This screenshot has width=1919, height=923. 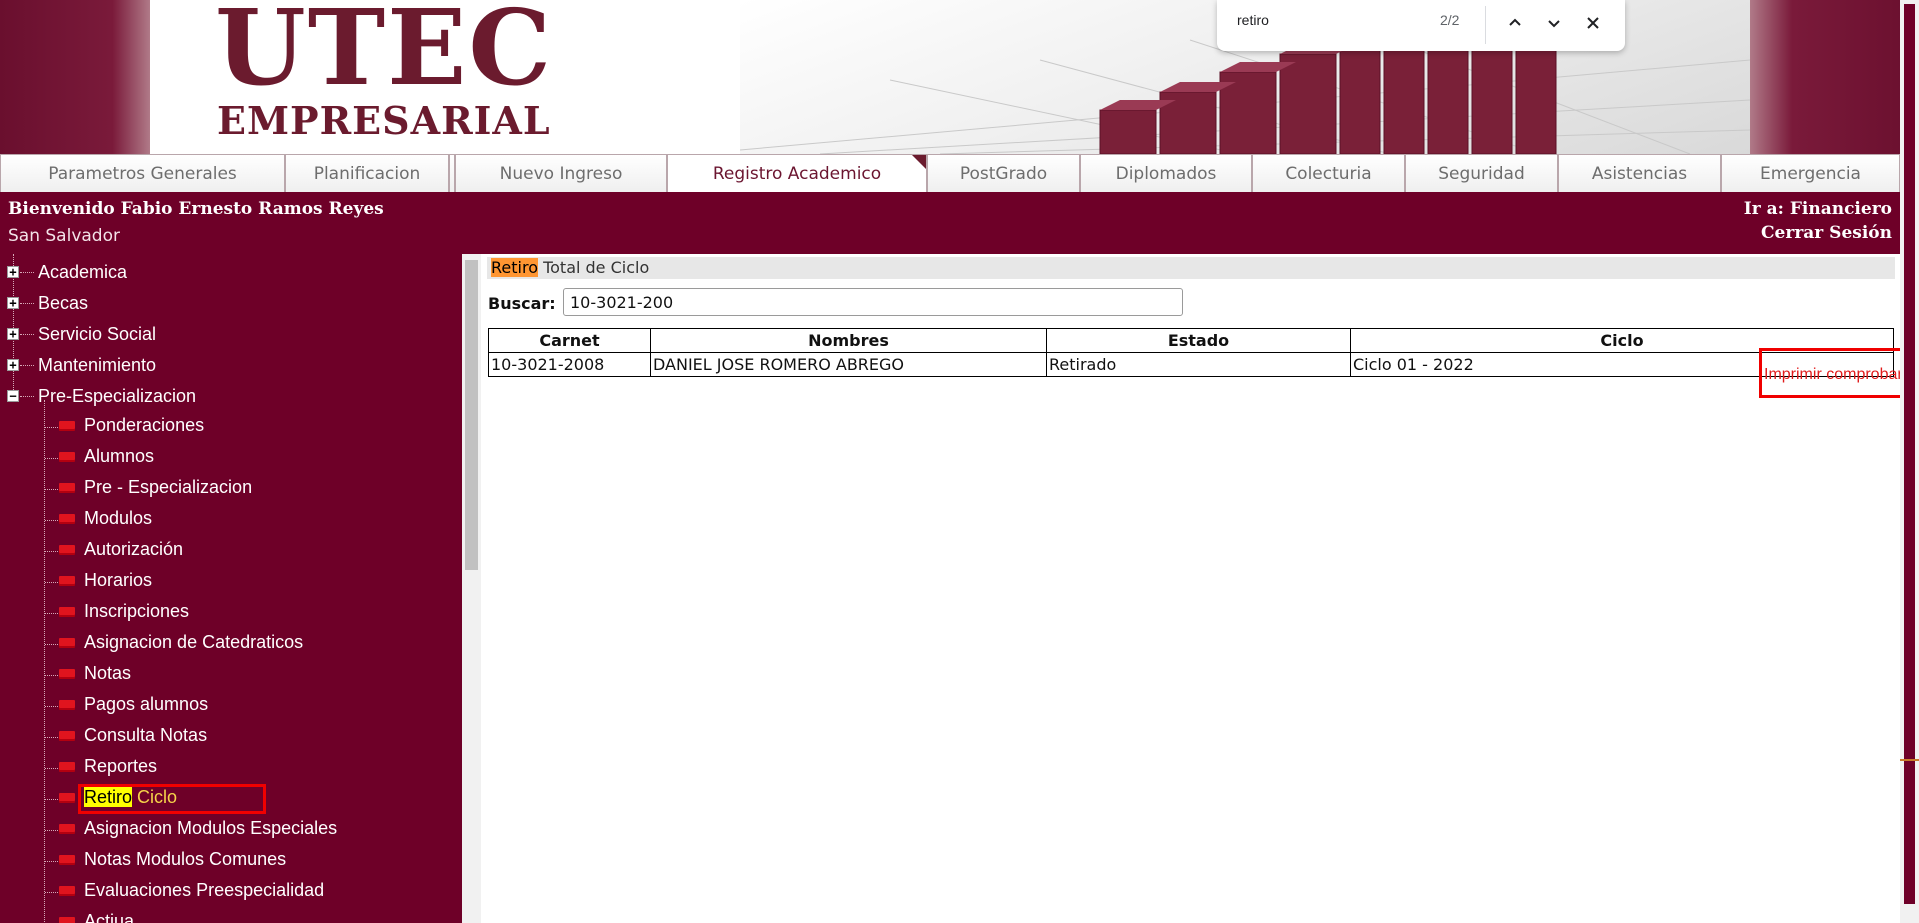 I want to click on sidebar-subitem-pre-especializacion: Pre - Especializacion, so click(x=231, y=489).